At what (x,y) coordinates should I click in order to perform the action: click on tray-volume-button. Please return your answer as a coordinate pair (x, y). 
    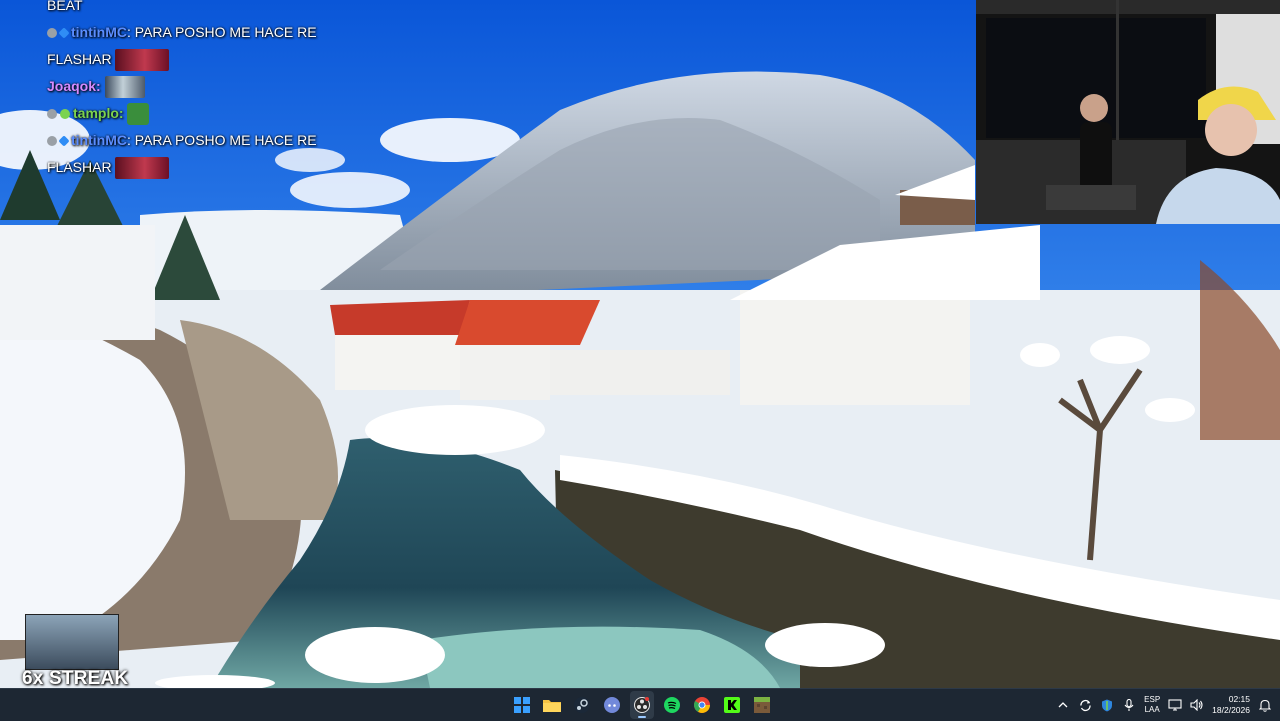
    Looking at the image, I should click on (1197, 705).